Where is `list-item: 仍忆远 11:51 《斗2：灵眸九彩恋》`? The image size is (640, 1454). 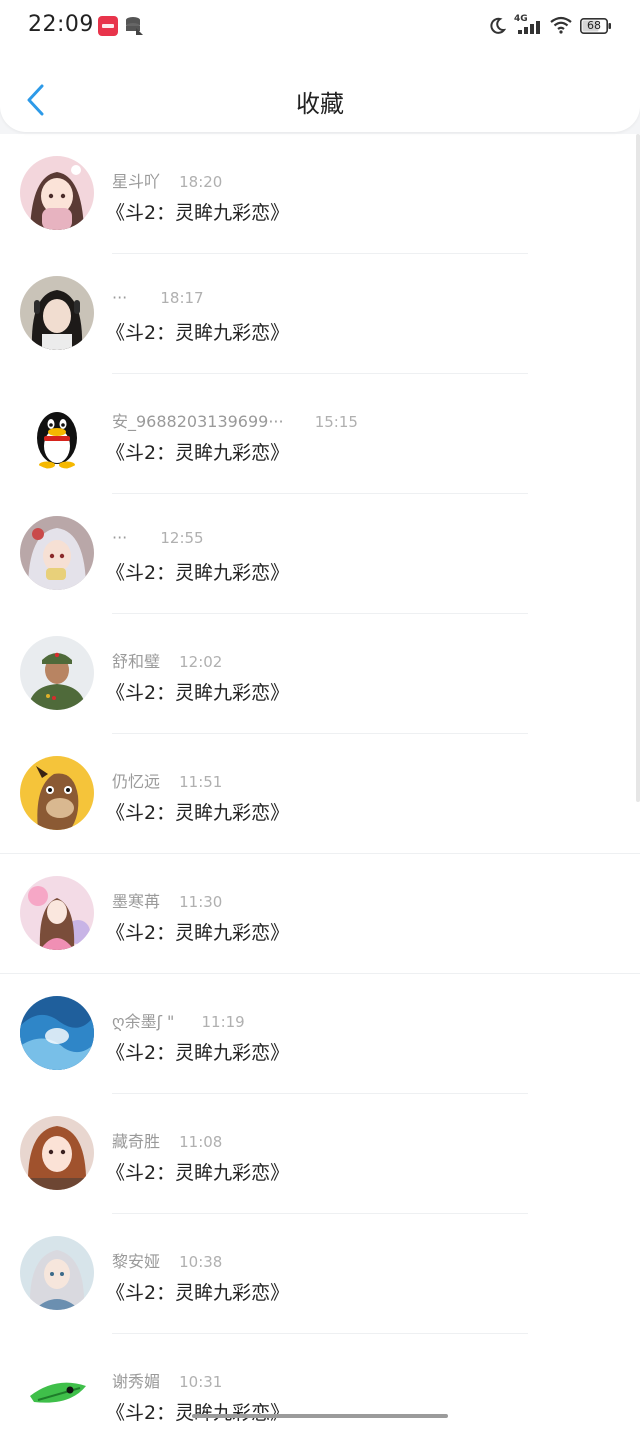 list-item: 仍忆远 11:51 《斗2：灵眸九彩恋》 is located at coordinates (320, 794).